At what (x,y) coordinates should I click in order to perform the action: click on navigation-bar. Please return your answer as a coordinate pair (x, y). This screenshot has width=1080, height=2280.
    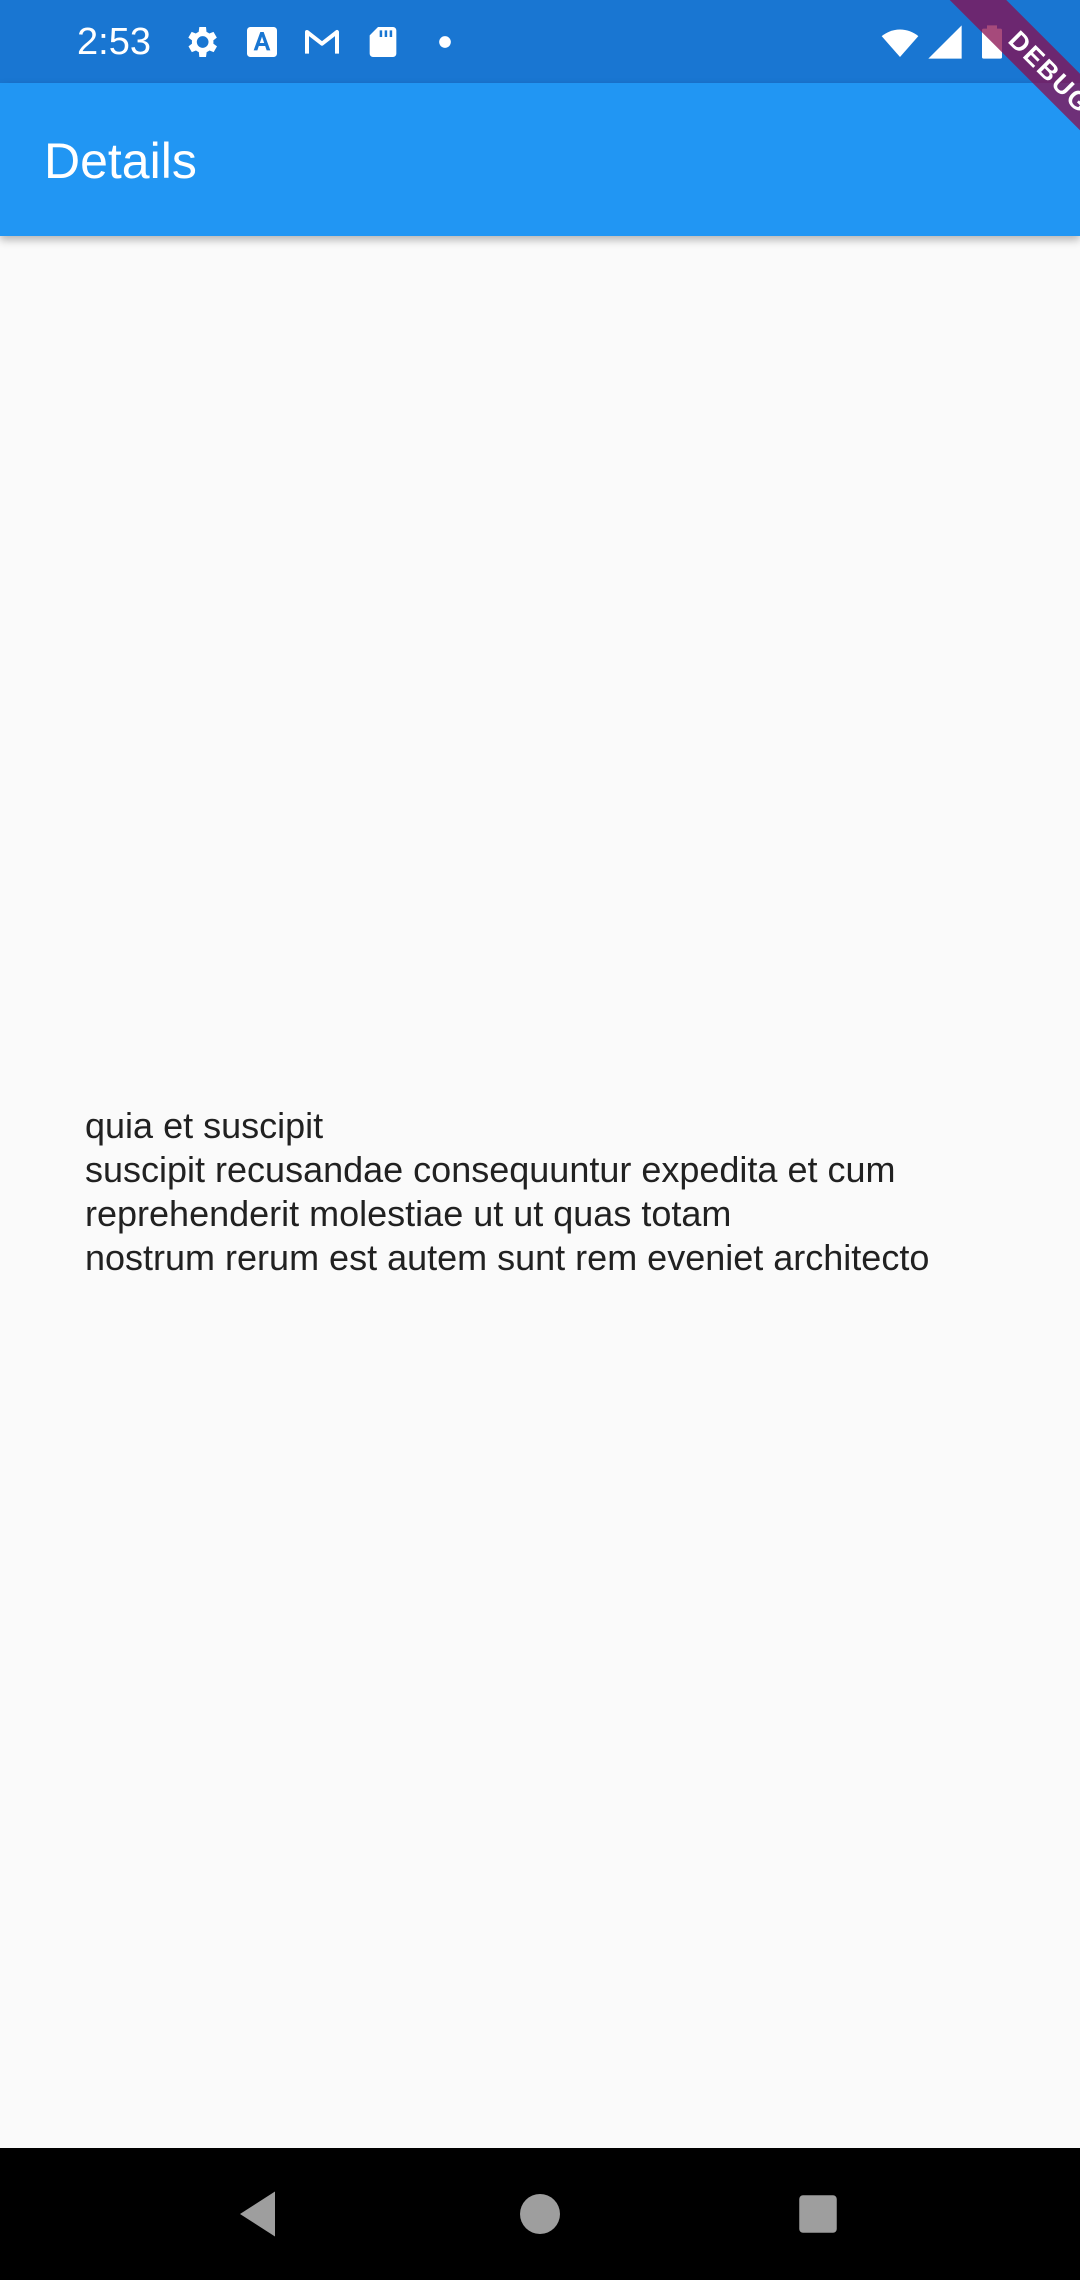
    Looking at the image, I should click on (540, 2214).